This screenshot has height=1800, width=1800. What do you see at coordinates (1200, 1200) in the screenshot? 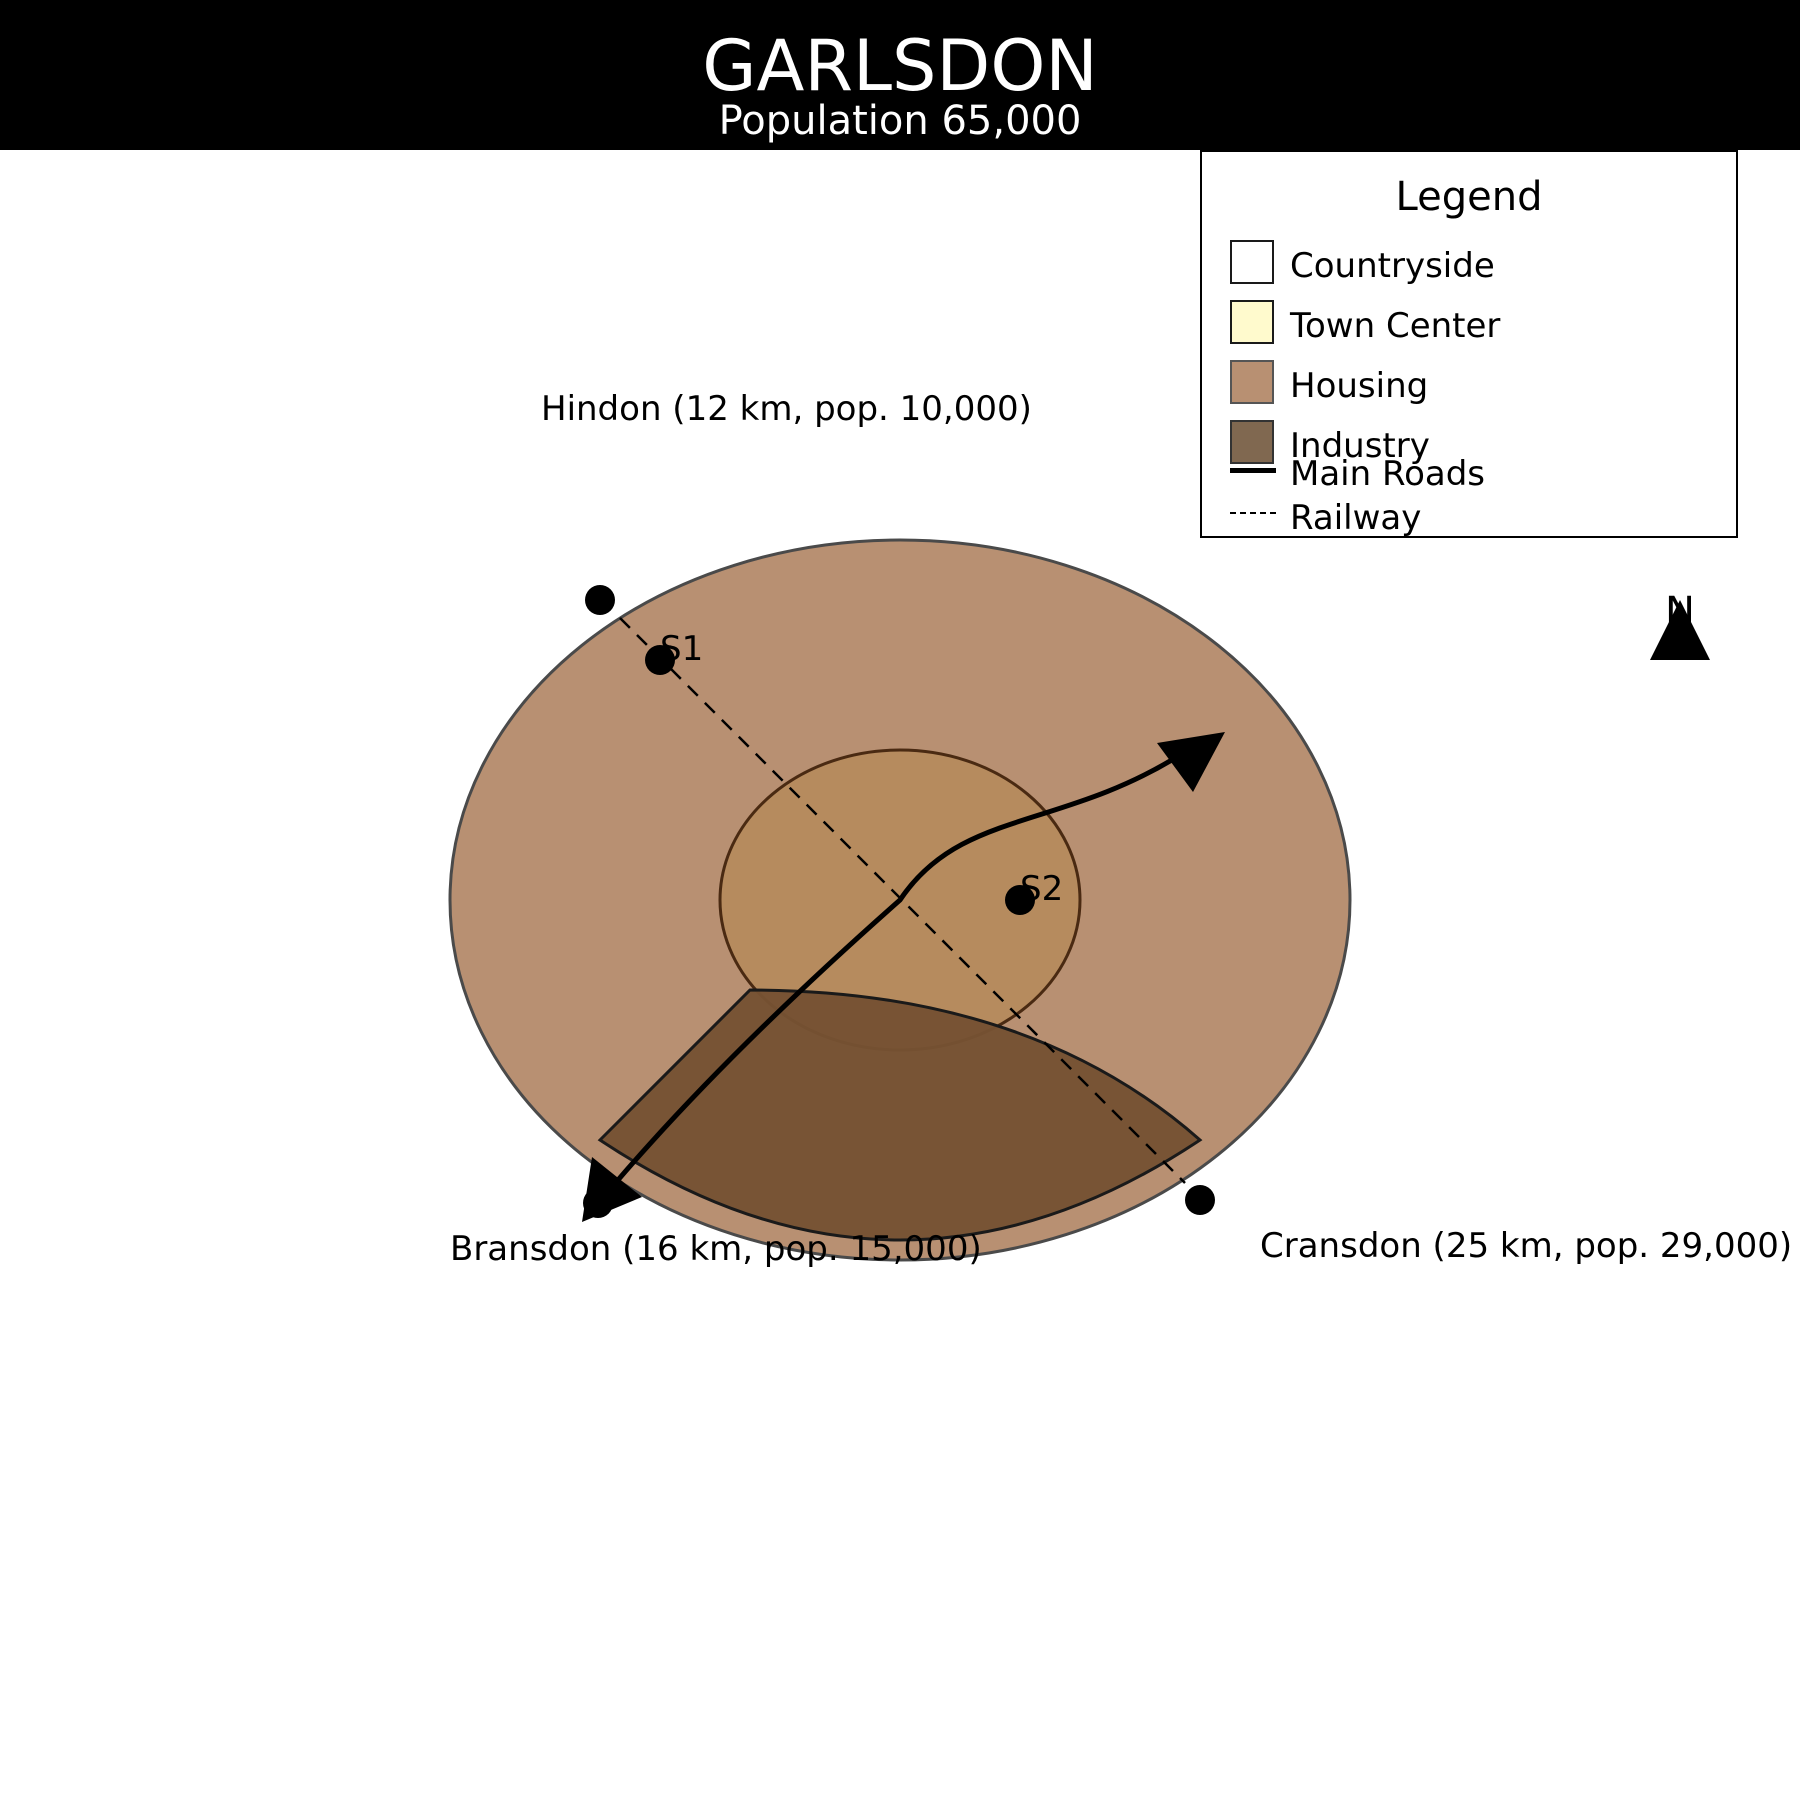
I see `cransdon-point` at bounding box center [1200, 1200].